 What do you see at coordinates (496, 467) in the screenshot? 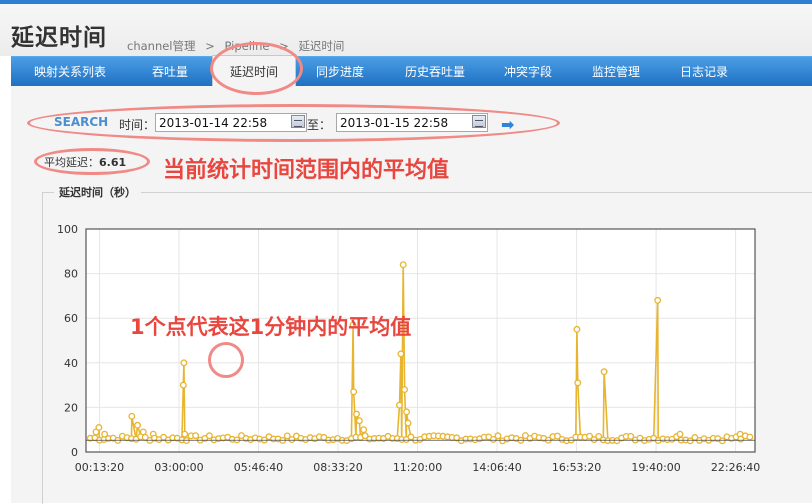
I see `x-tick-label: 14:06:40` at bounding box center [496, 467].